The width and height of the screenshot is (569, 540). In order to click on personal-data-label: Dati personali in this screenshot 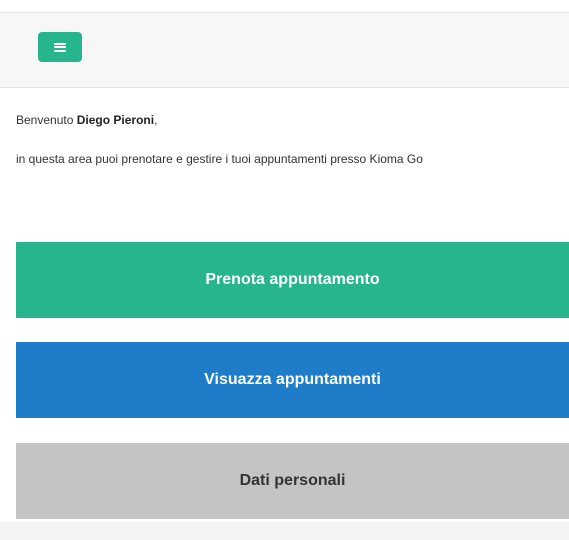, I will do `click(292, 480)`.